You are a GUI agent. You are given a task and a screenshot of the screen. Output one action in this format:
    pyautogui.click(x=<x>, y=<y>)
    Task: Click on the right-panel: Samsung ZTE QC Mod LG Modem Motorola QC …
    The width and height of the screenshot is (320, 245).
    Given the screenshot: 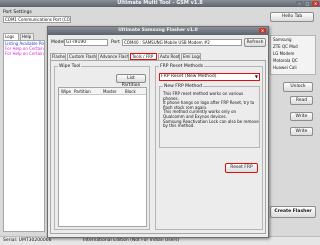 What is the action you would take?
    pyautogui.click(x=293, y=55)
    